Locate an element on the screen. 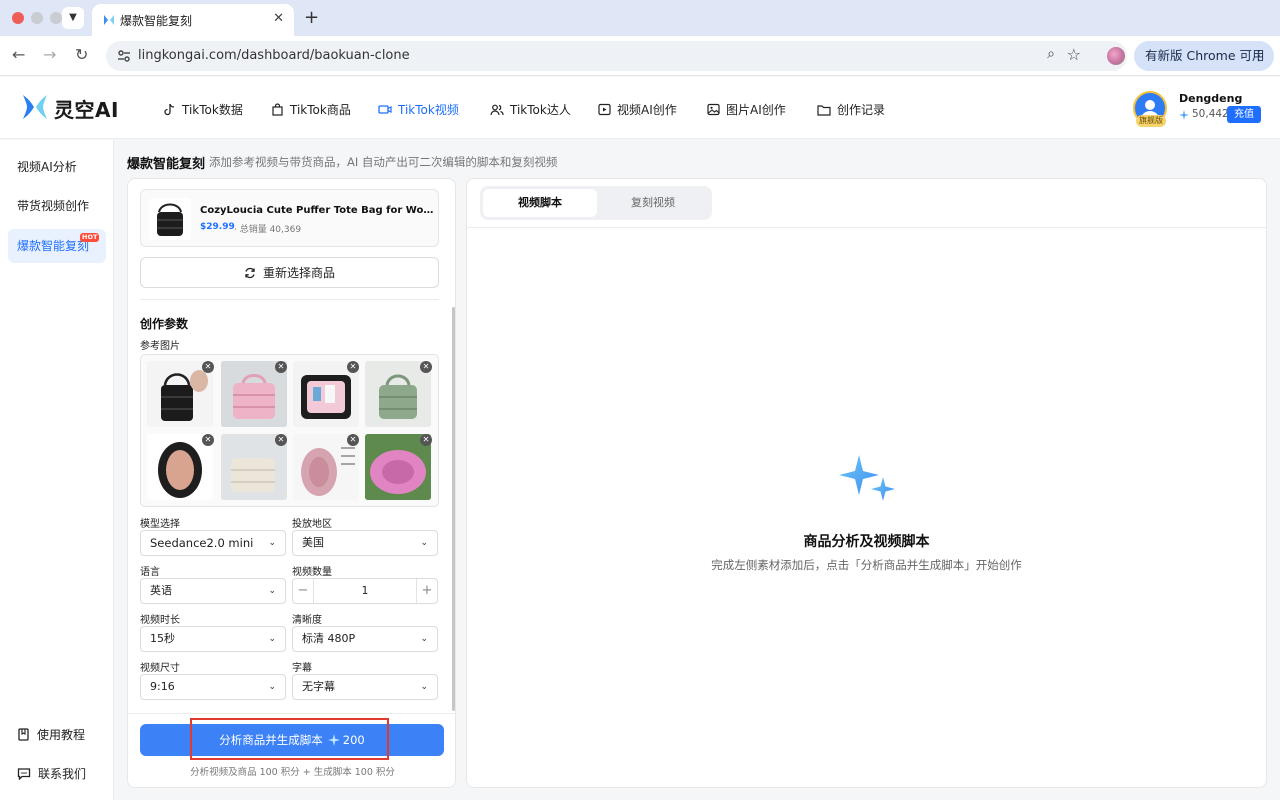 The image size is (1280, 800). recharge-button: 充值 is located at coordinates (1244, 114).